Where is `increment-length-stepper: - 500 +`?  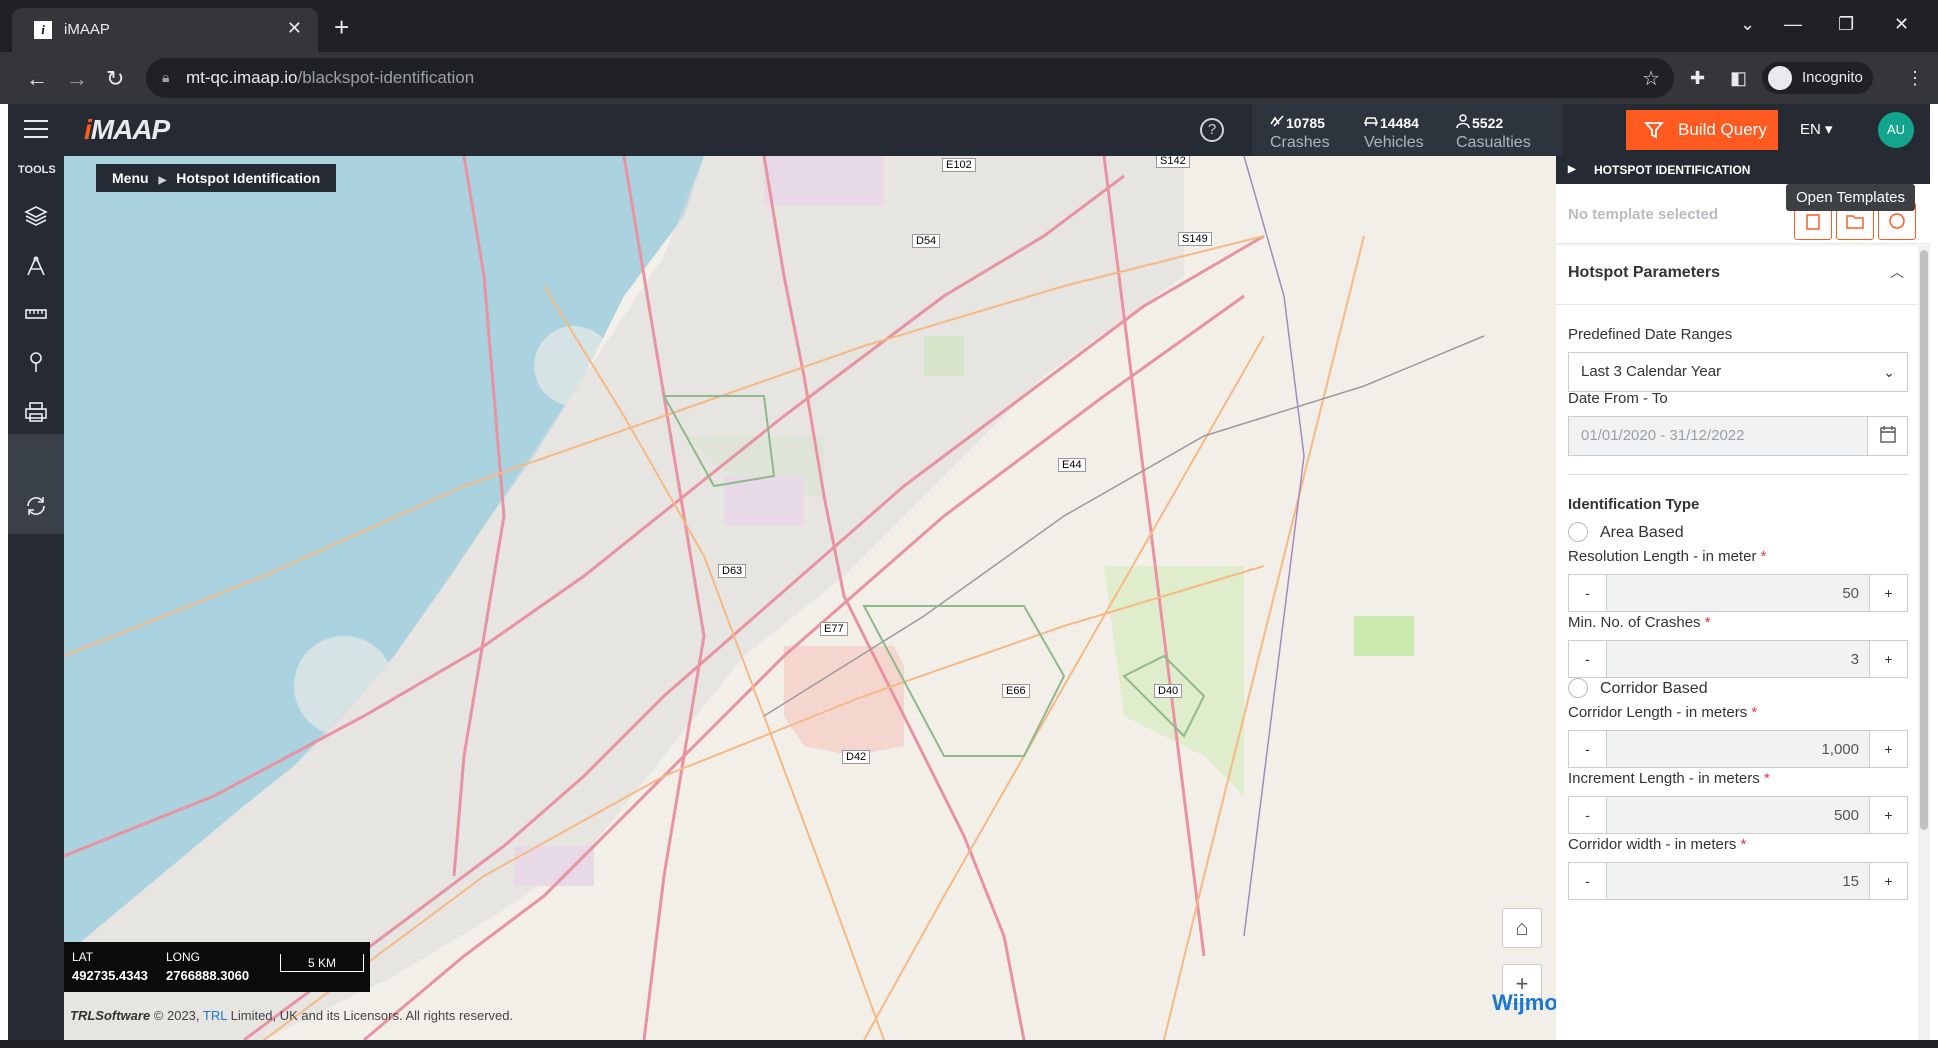
increment-length-stepper: - 500 + is located at coordinates (1738, 815).